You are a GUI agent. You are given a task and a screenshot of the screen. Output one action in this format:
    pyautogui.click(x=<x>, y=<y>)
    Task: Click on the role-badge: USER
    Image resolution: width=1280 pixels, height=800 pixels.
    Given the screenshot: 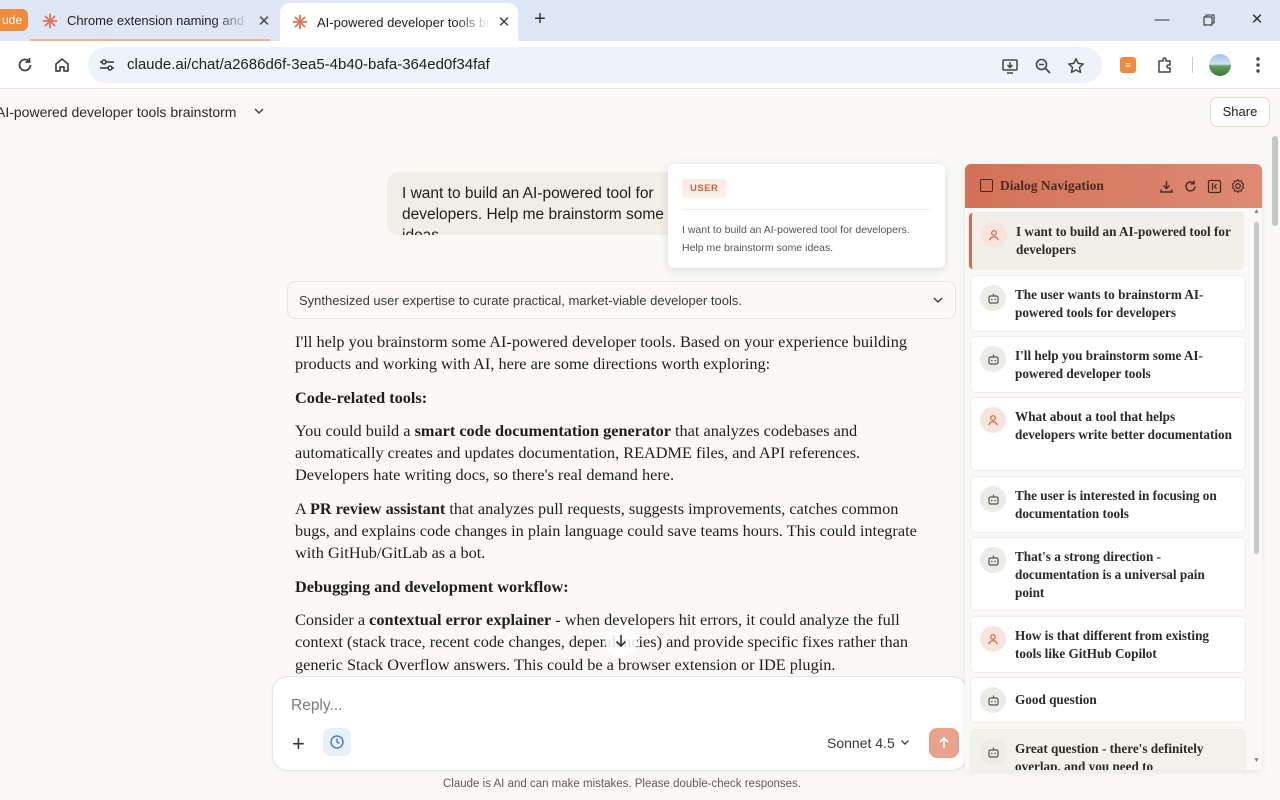 What is the action you would take?
    pyautogui.click(x=704, y=188)
    